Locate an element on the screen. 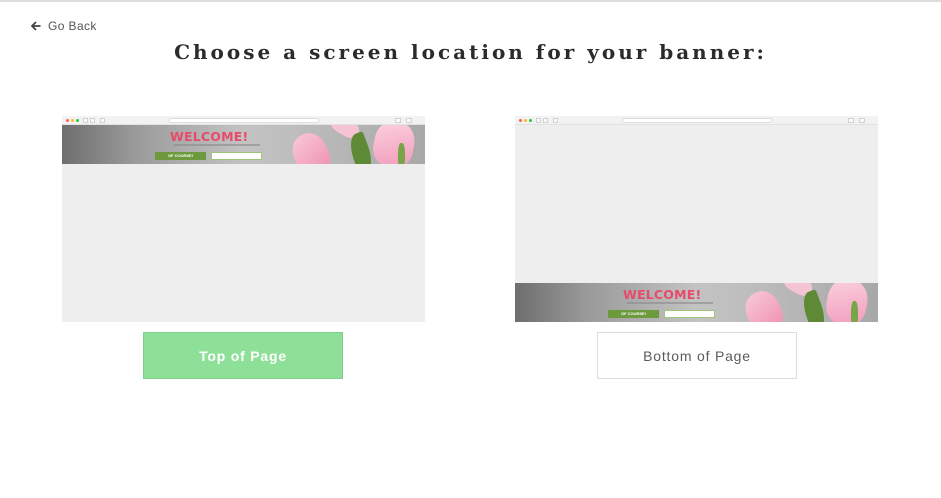 The width and height of the screenshot is (941, 498). go-back-link: Go Back is located at coordinates (64, 26).